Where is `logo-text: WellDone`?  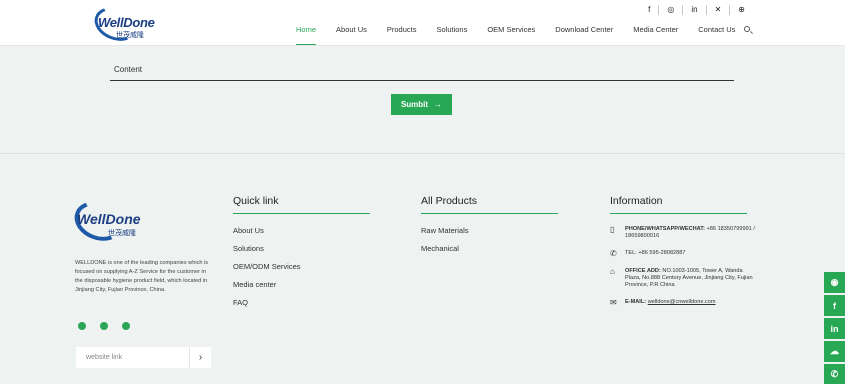 logo-text: WellDone is located at coordinates (126, 22).